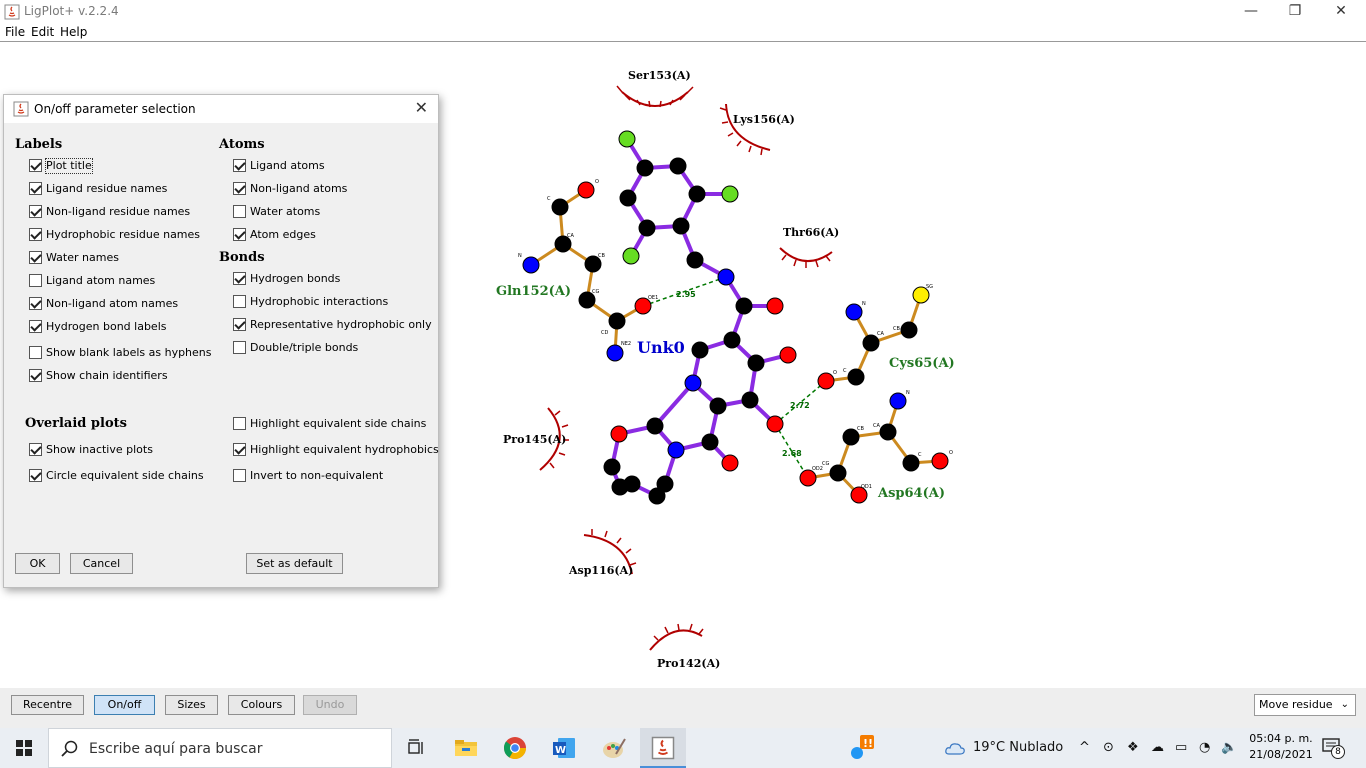  What do you see at coordinates (1157, 747) in the screenshot?
I see `onedrive-icon: ☁` at bounding box center [1157, 747].